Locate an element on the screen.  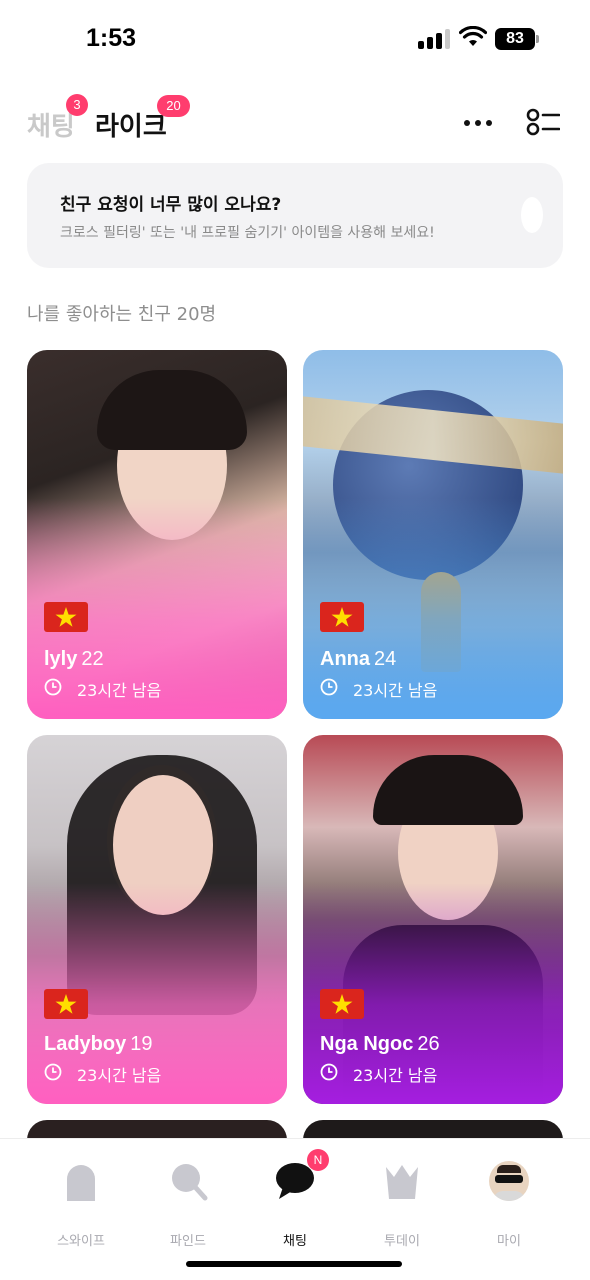
profile-name: lyly 22 is located at coordinates (74, 659).